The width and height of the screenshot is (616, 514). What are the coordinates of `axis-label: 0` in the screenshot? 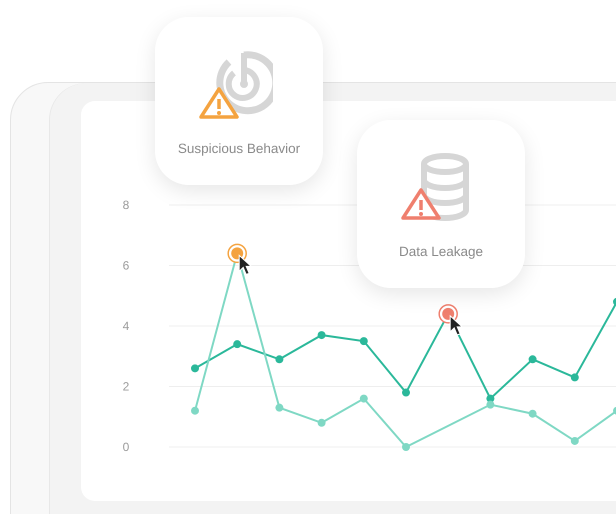 It's located at (126, 447).